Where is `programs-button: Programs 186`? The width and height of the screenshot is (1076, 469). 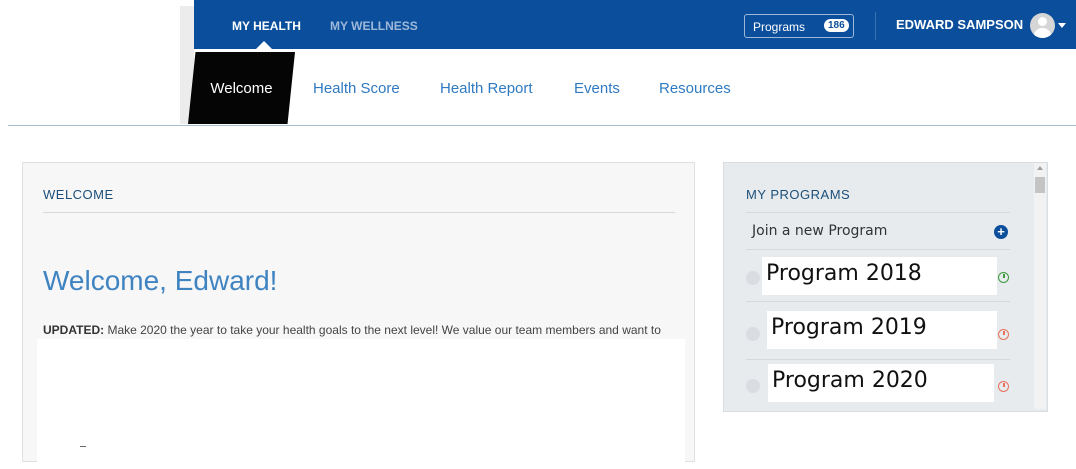
programs-button: Programs 186 is located at coordinates (799, 26).